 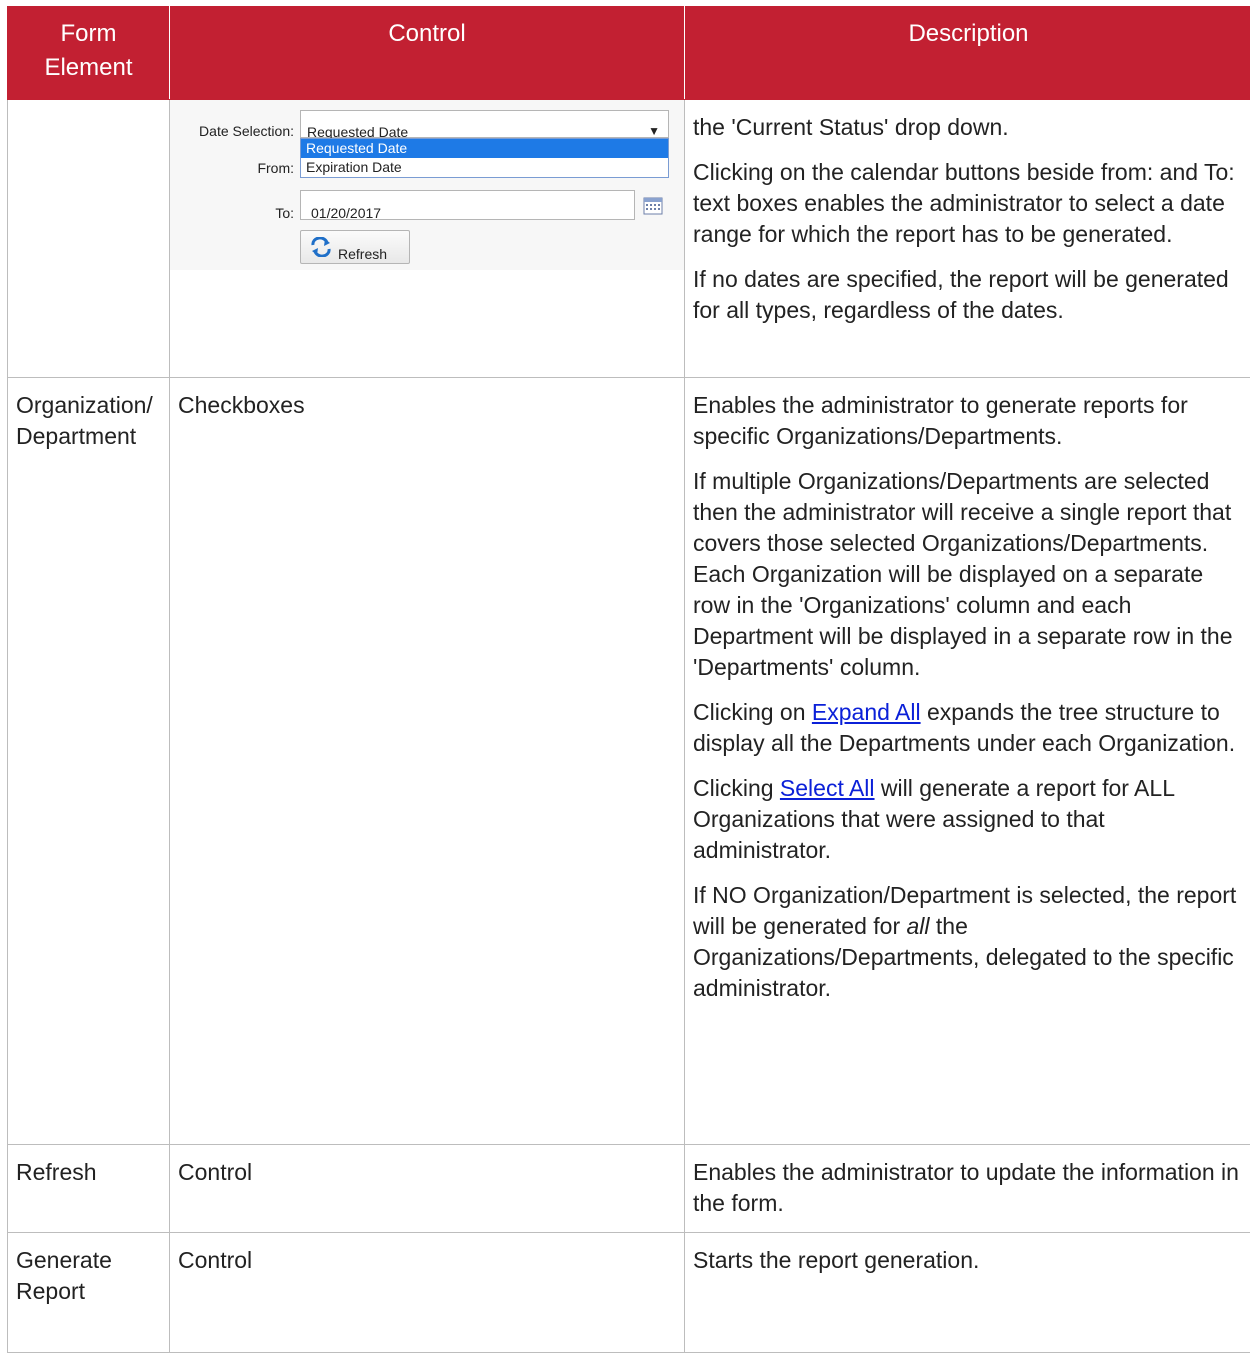 I want to click on to-label: To:, so click(x=237, y=213).